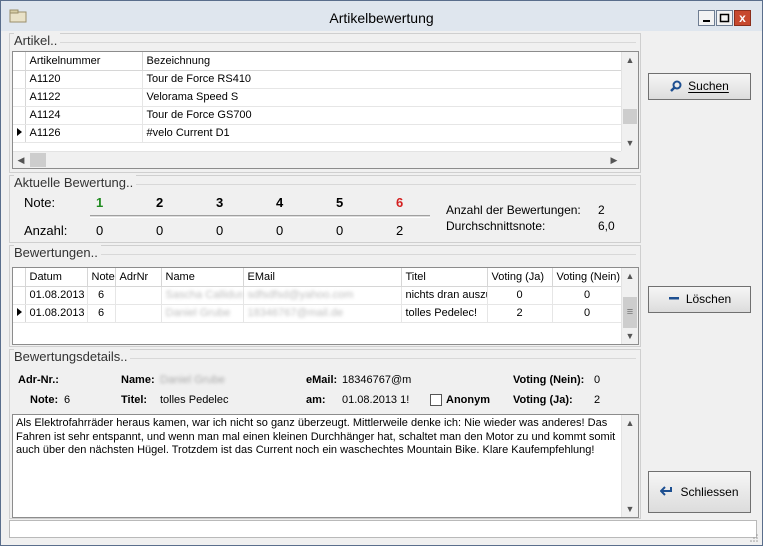 The width and height of the screenshot is (763, 546). Describe the element at coordinates (587, 313) in the screenshot. I see `cell-voting-nein: 0` at that location.